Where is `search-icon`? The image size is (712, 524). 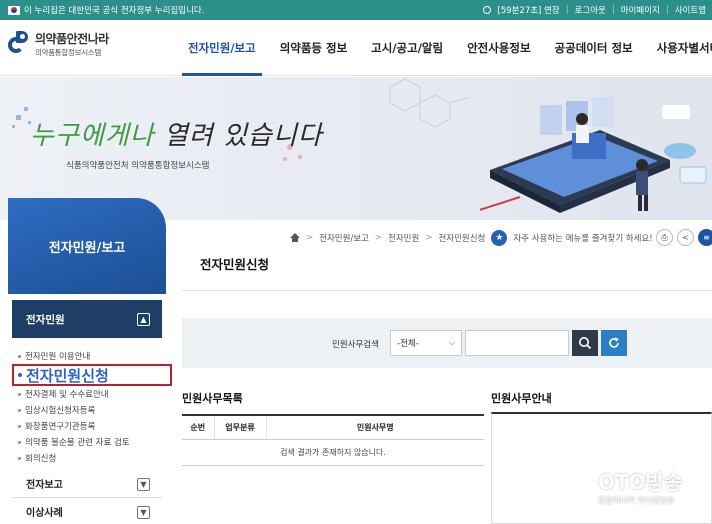 search-icon is located at coordinates (585, 343).